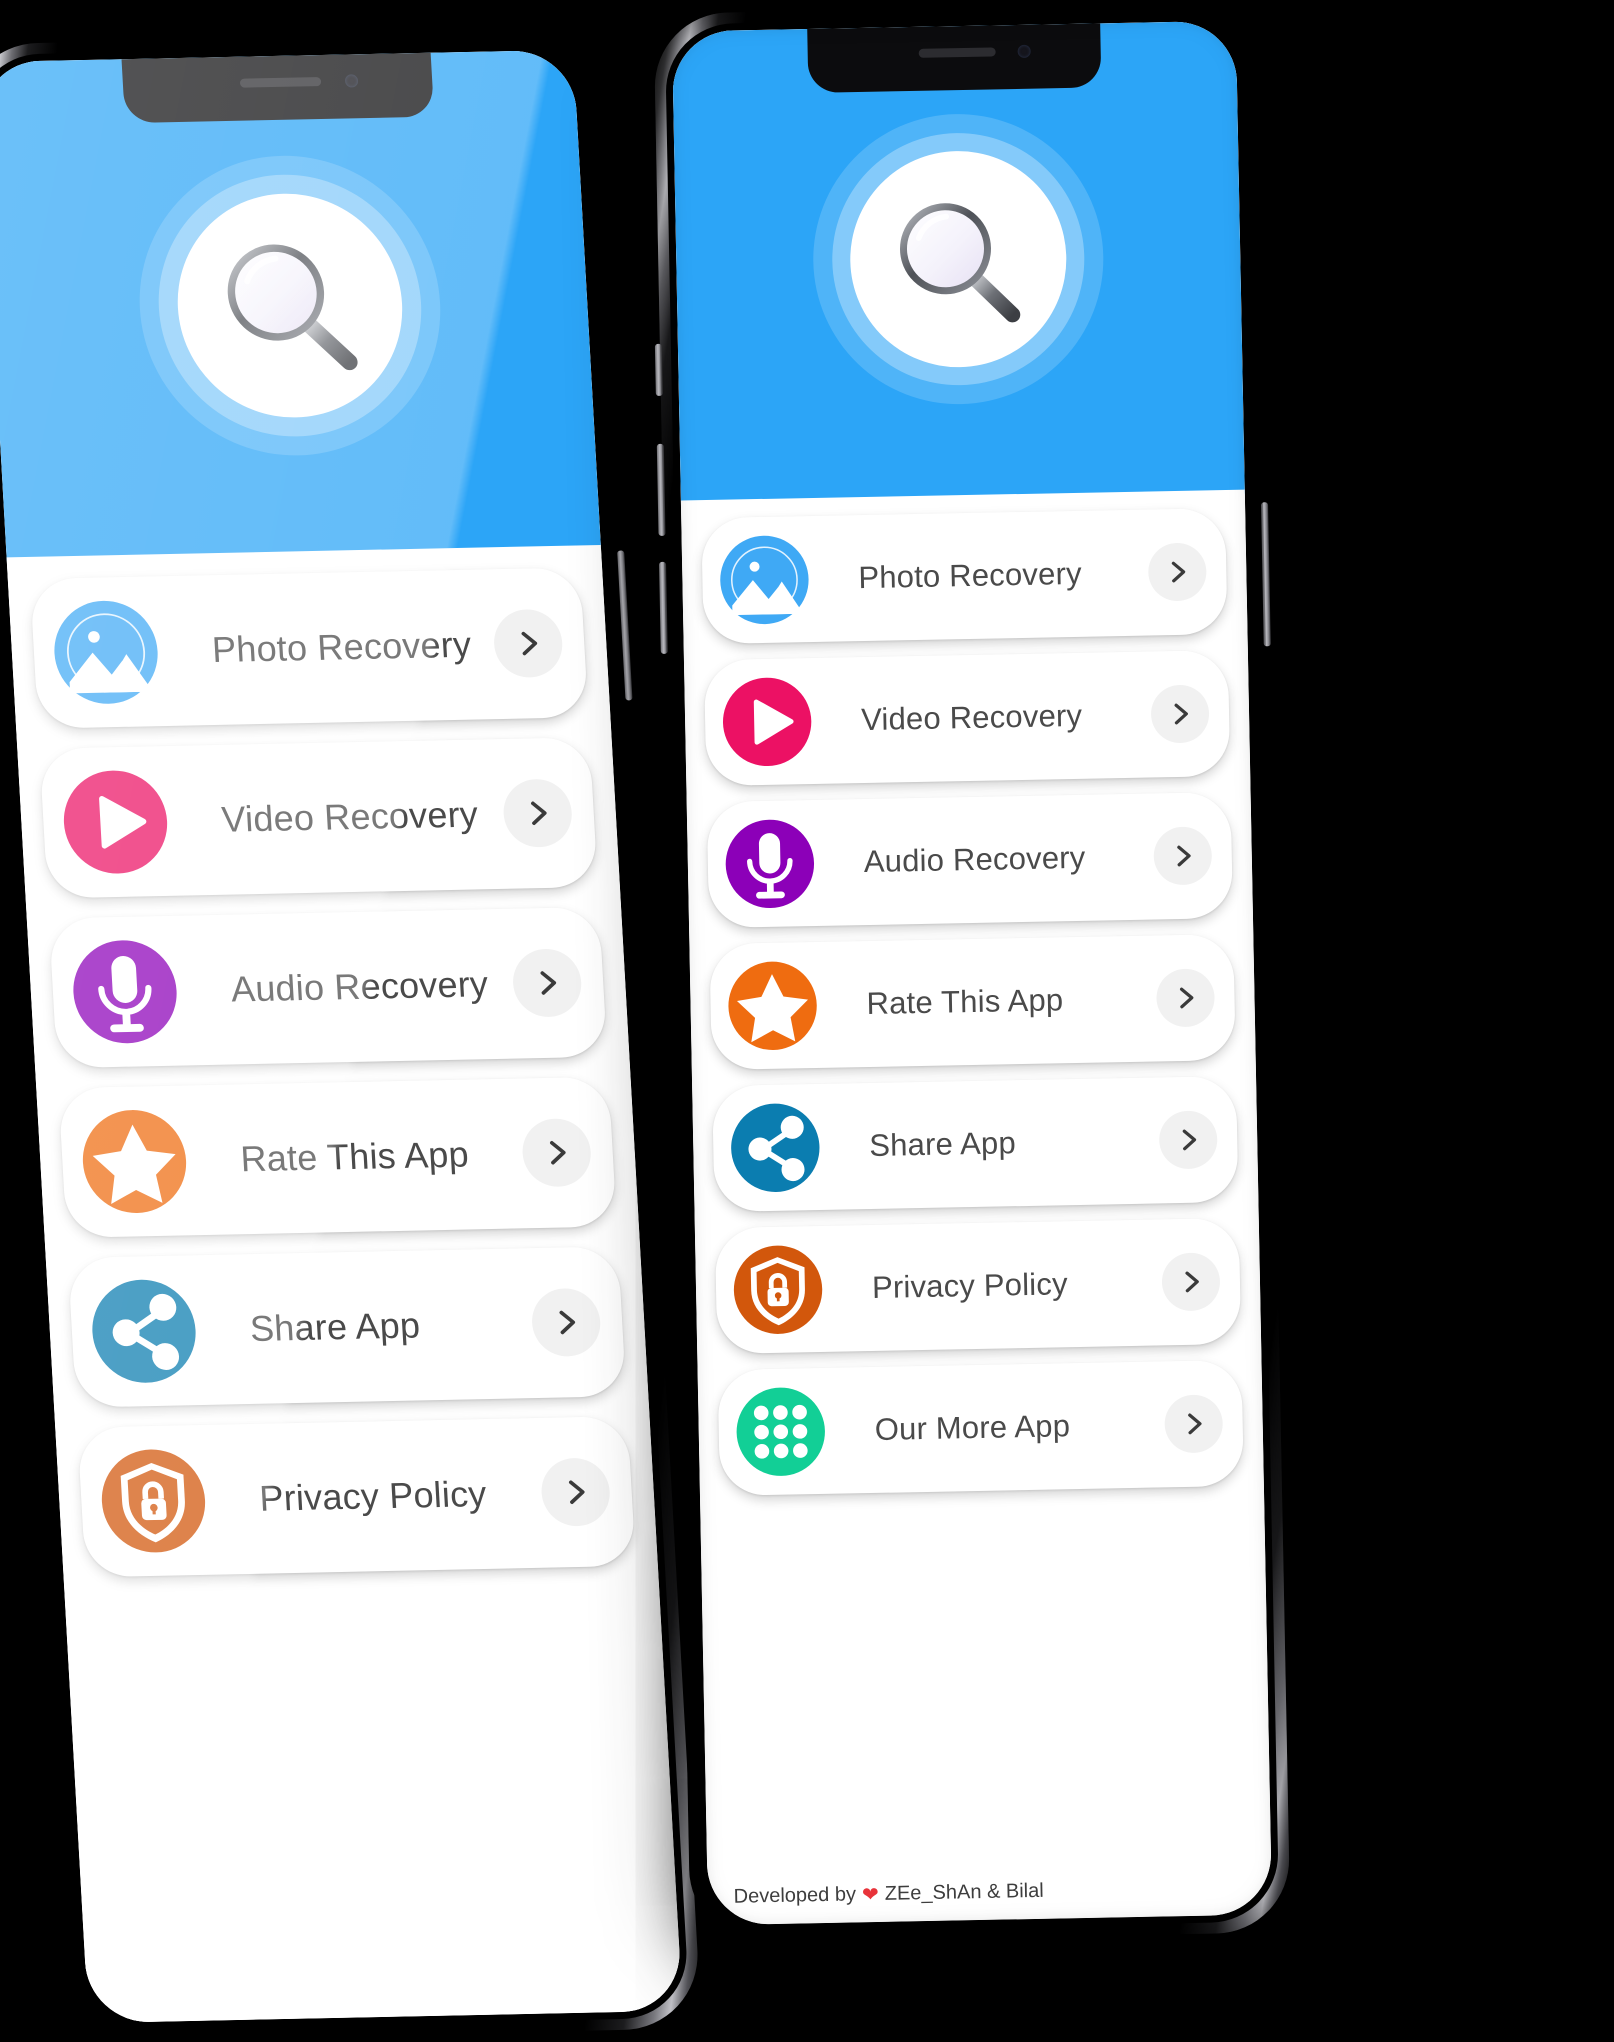 This screenshot has width=1614, height=2042. I want to click on left-phone-notch, so click(278, 88).